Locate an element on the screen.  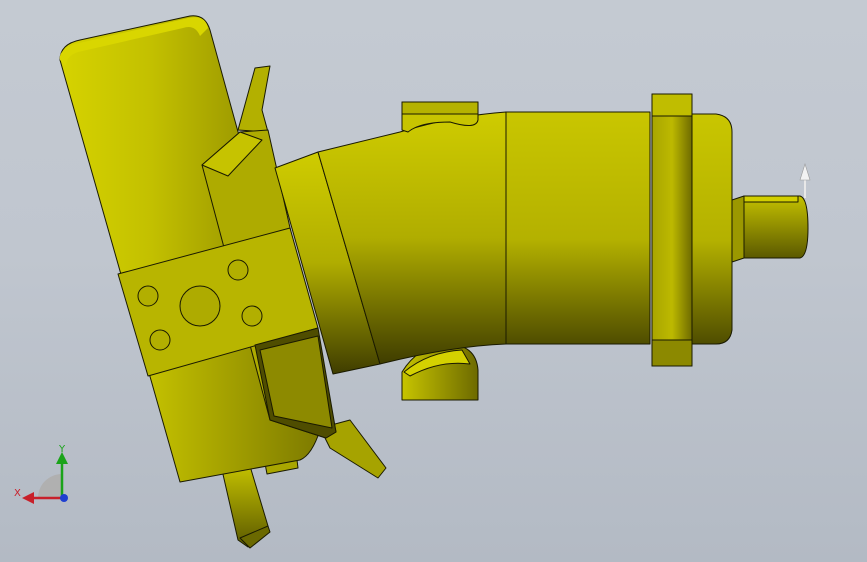
main-housing is located at coordinates (578, 228).